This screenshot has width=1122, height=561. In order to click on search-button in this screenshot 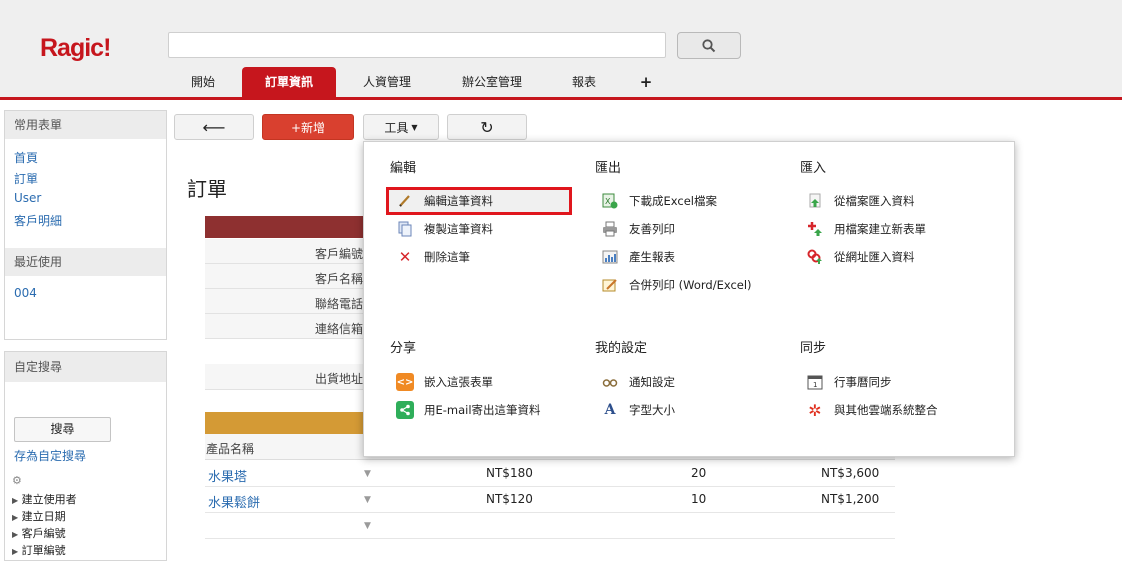, I will do `click(709, 45)`.